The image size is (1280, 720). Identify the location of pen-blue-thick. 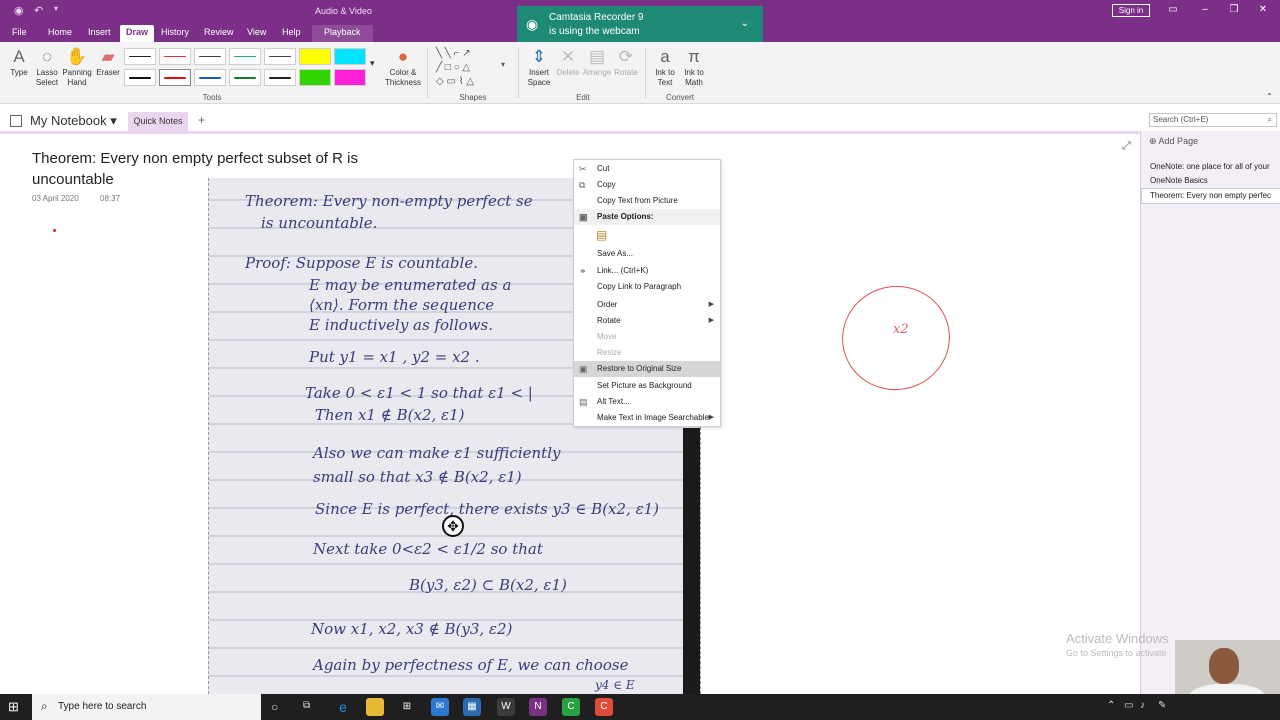
(210, 77).